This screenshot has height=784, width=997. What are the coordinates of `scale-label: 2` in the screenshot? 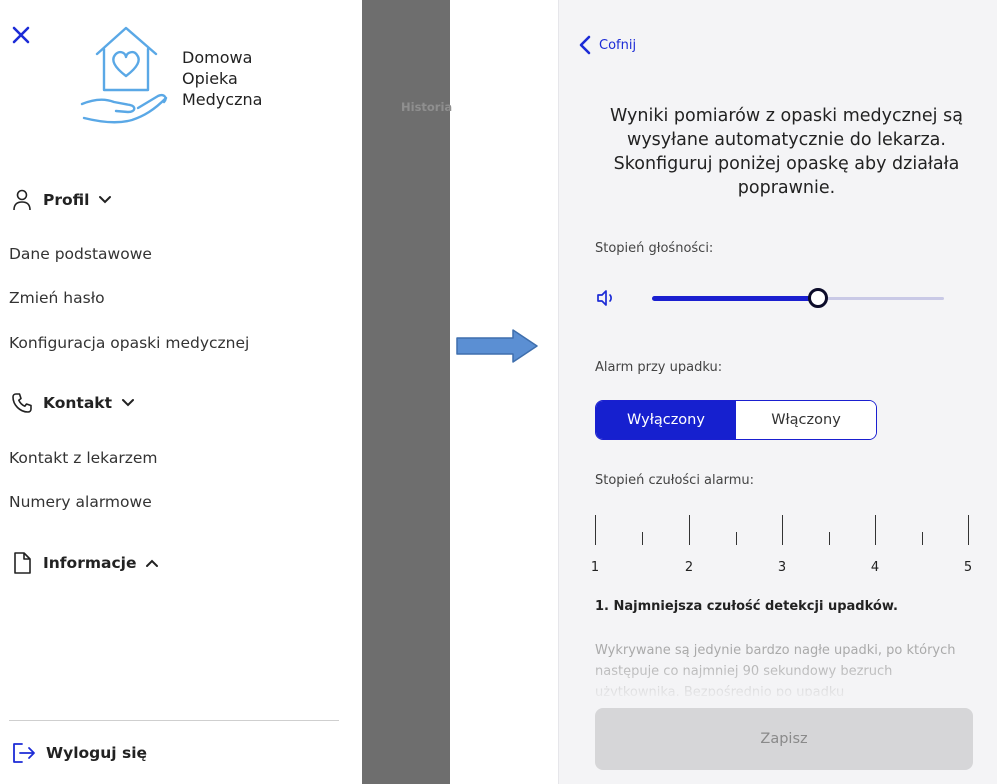 It's located at (689, 567).